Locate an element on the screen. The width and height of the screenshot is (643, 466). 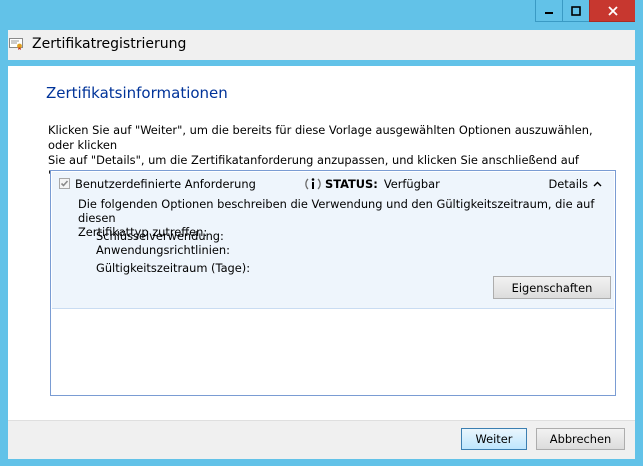
checkmark-icon is located at coordinates (64, 183).